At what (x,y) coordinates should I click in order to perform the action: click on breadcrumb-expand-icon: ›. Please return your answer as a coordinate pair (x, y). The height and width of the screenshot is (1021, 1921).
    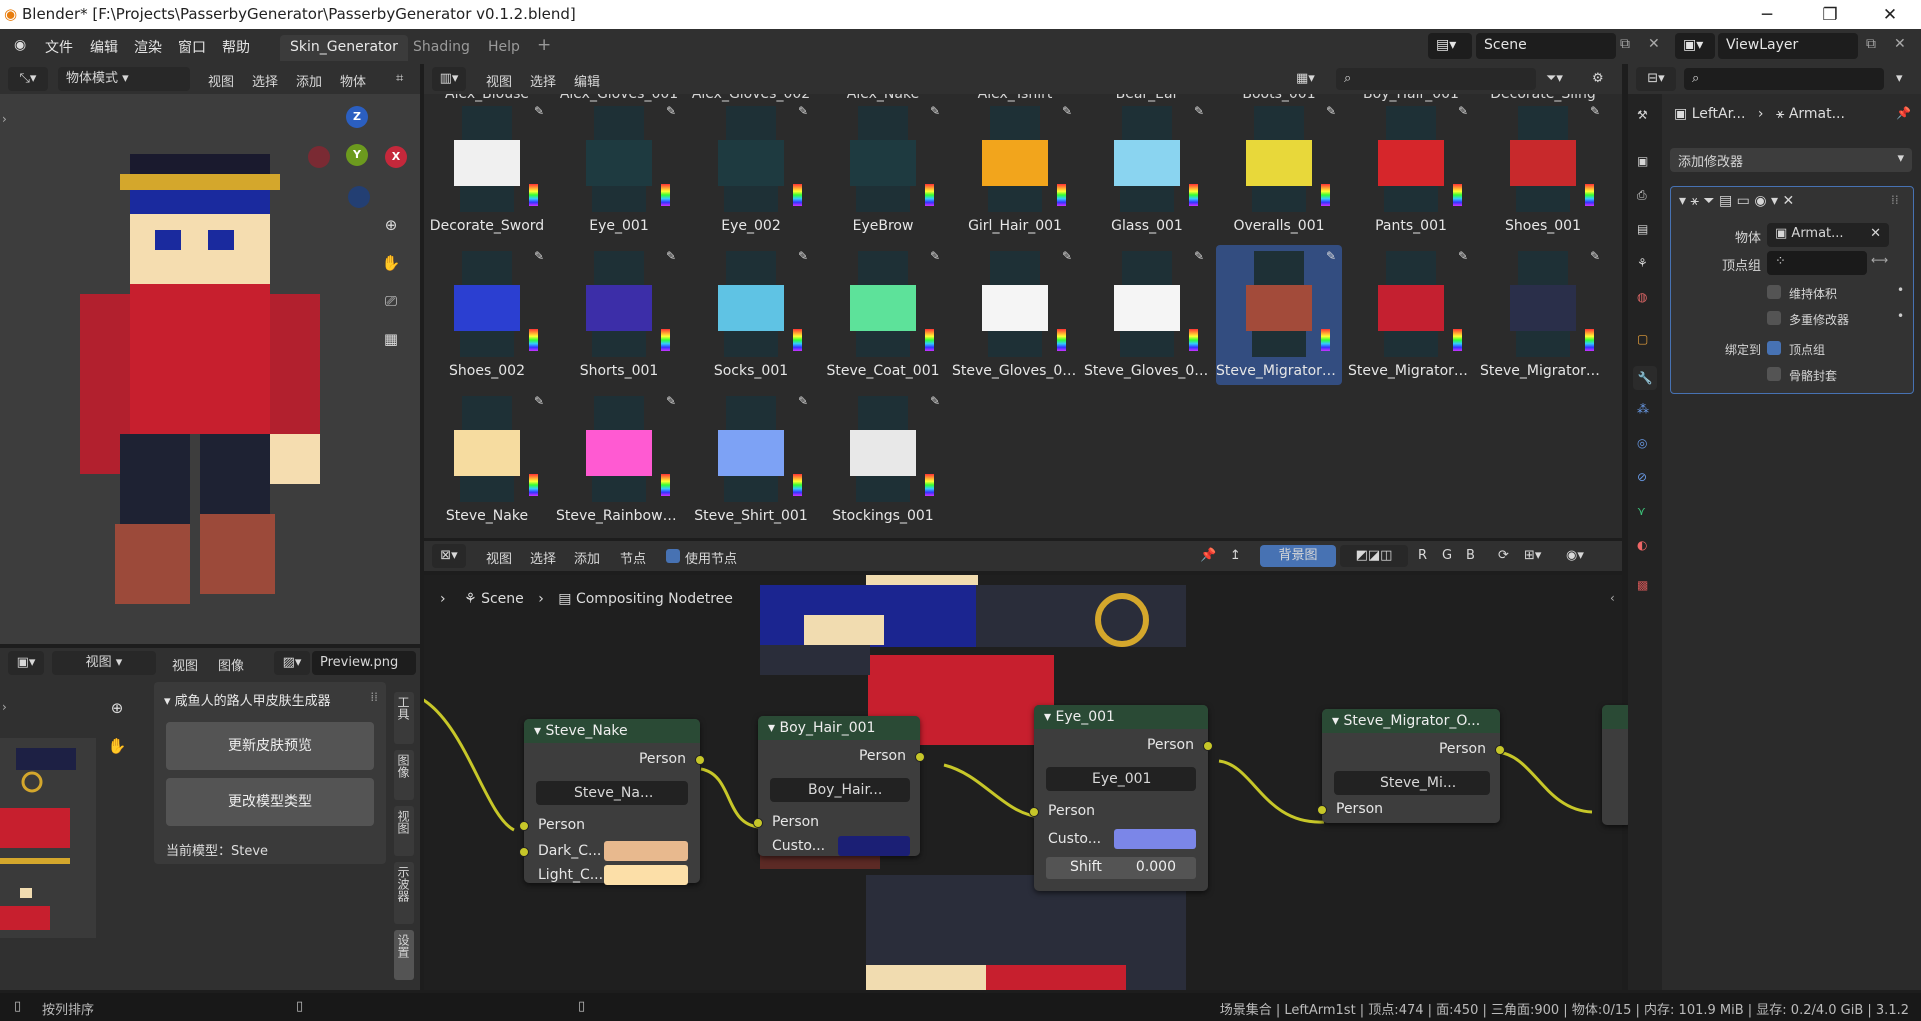
    Looking at the image, I should click on (443, 599).